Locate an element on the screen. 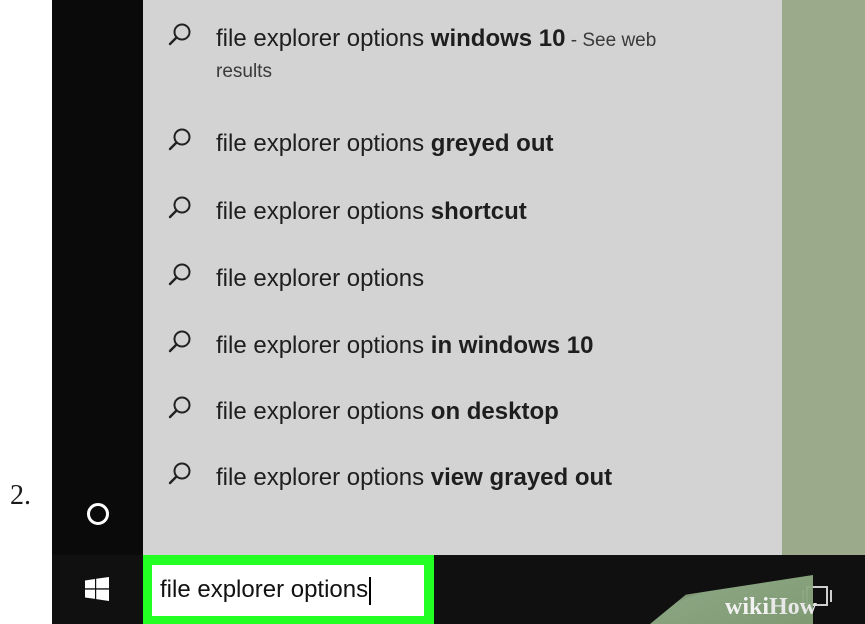  search-suggestion: file explorer options is located at coordinates (462, 279).